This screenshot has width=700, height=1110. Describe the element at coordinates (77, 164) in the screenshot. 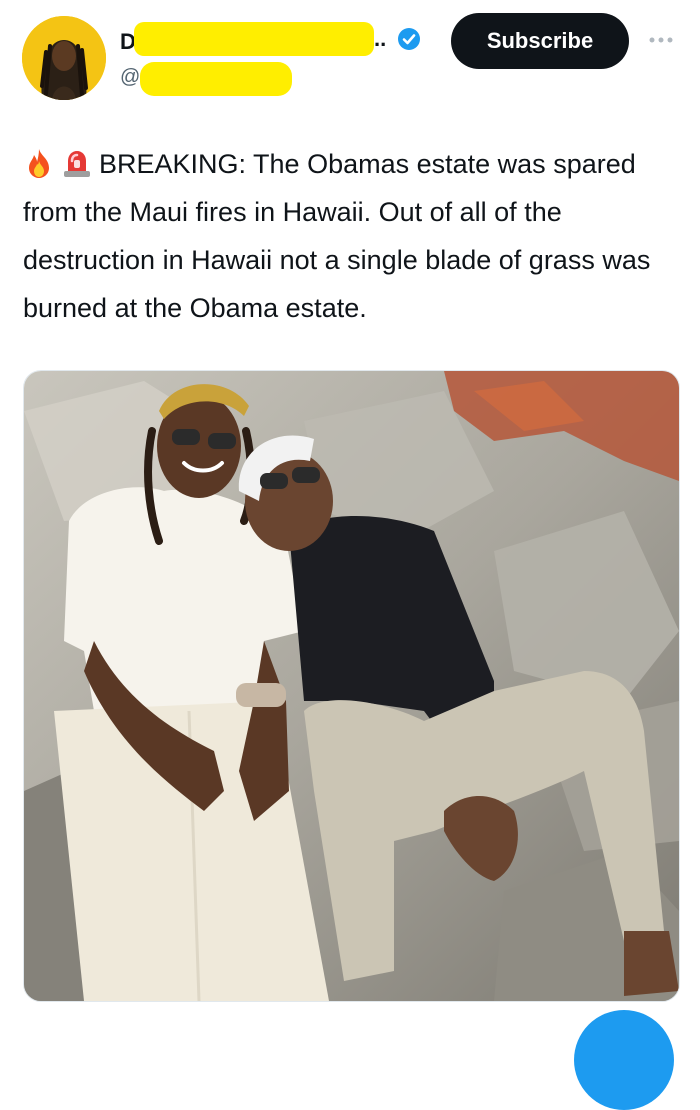

I see `siren-icon` at that location.